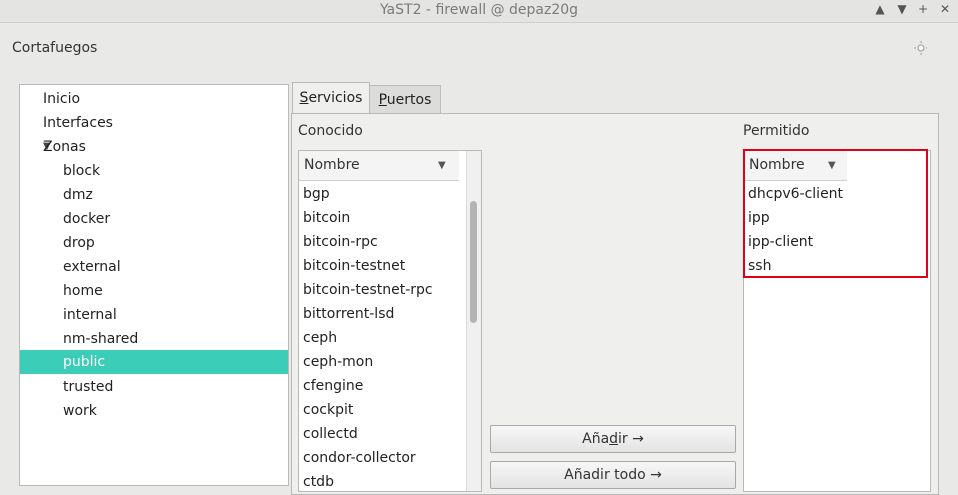  Describe the element at coordinates (338, 362) in the screenshot. I see `list-item: ceph-mon` at that location.